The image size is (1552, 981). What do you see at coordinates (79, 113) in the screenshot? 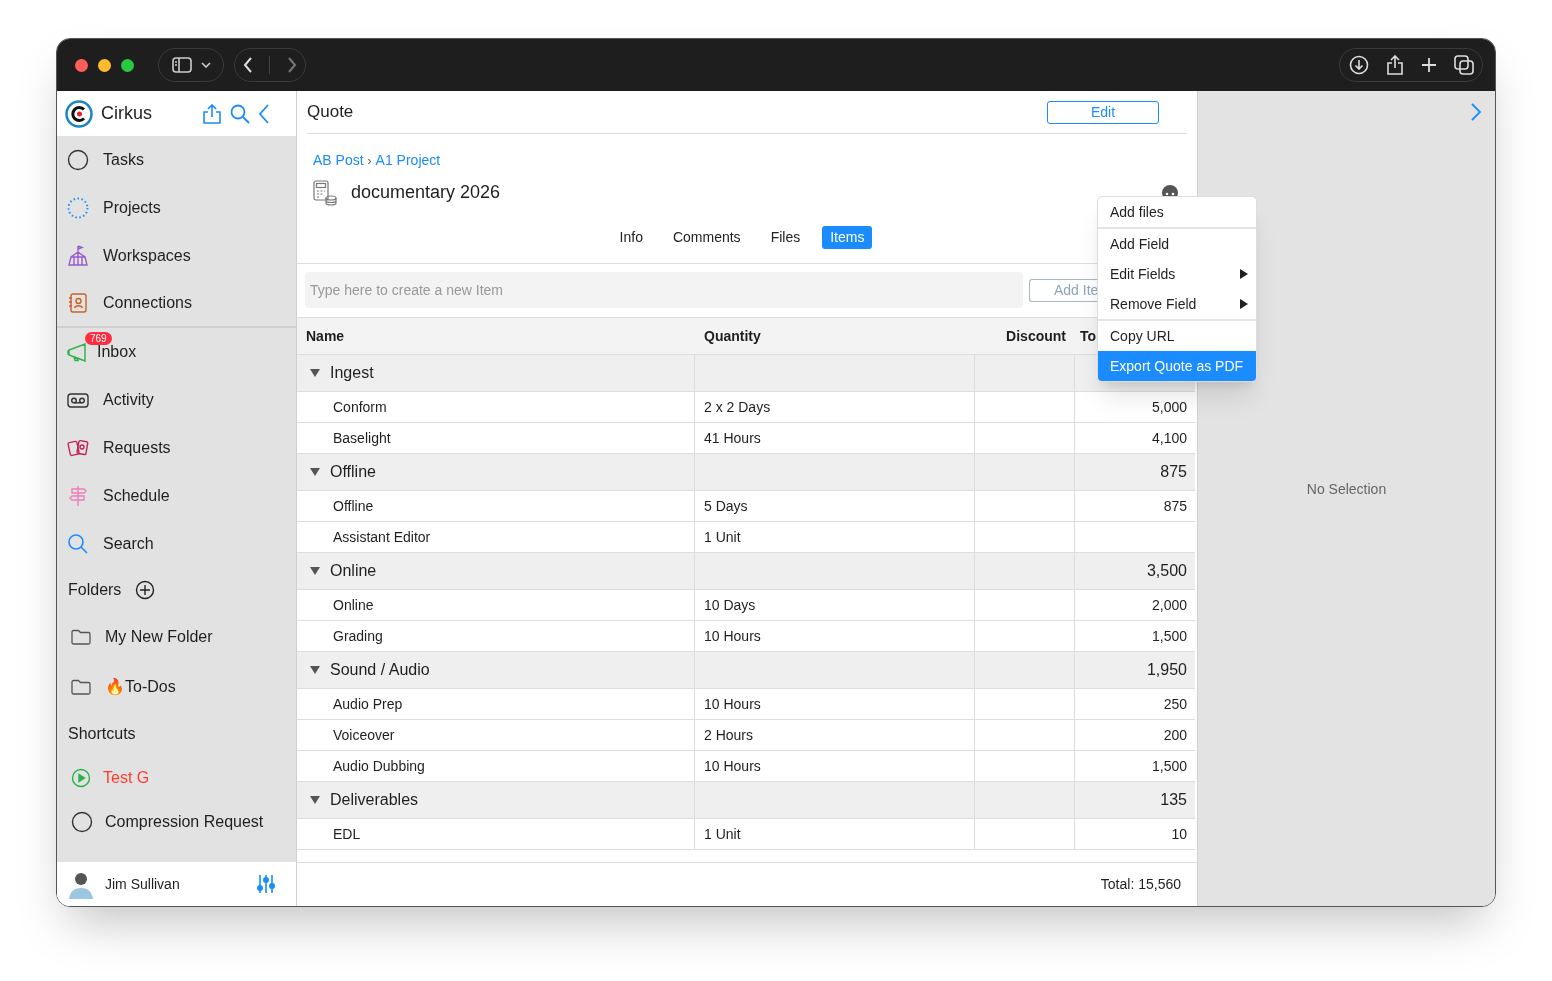
I see `app-logo-icon` at bounding box center [79, 113].